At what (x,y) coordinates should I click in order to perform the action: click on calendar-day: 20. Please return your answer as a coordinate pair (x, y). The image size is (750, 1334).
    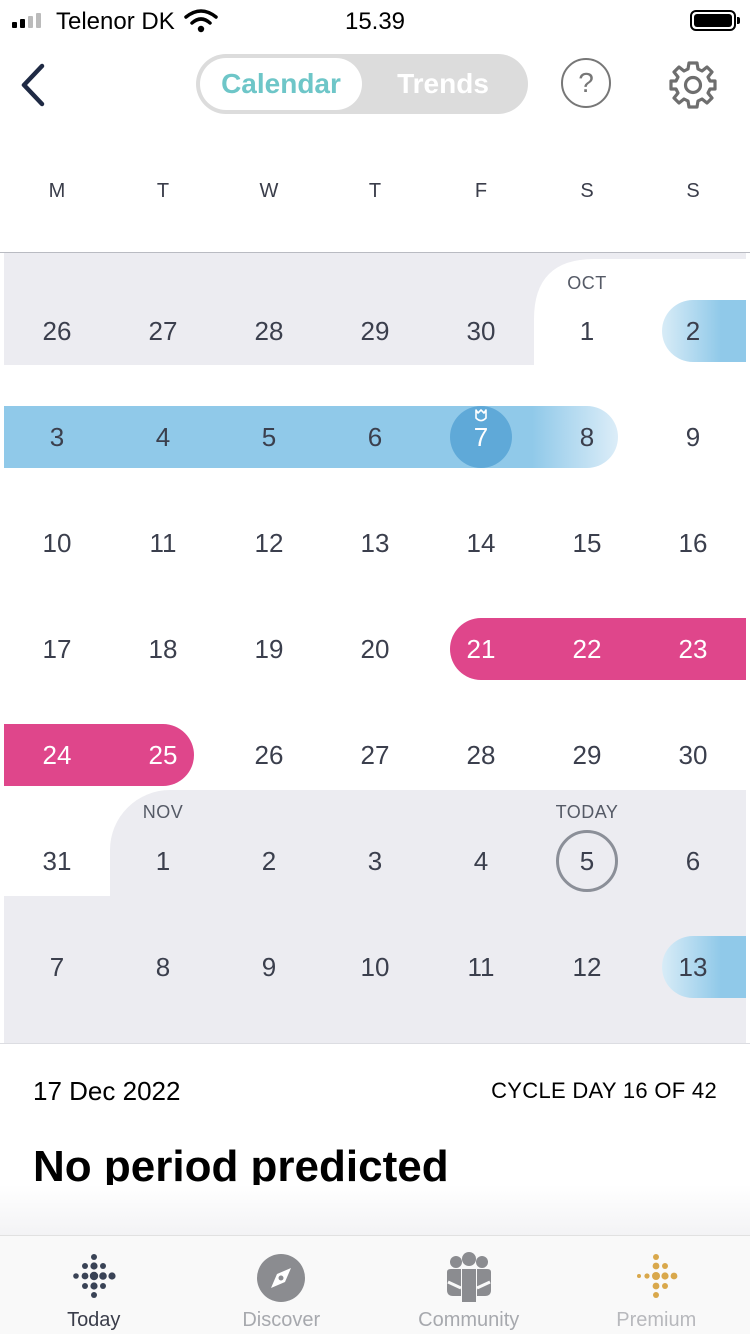
    Looking at the image, I should click on (375, 649).